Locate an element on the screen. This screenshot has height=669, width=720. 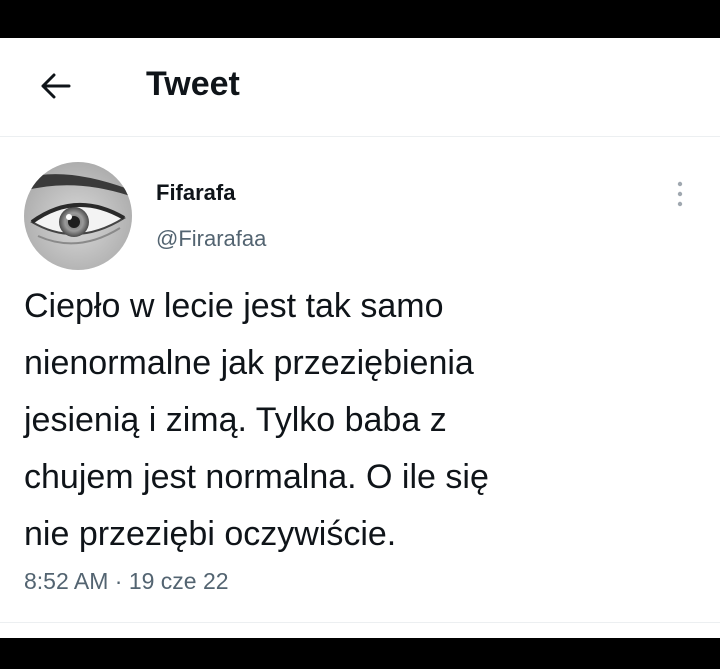
arrow-left-icon is located at coordinates (56, 86).